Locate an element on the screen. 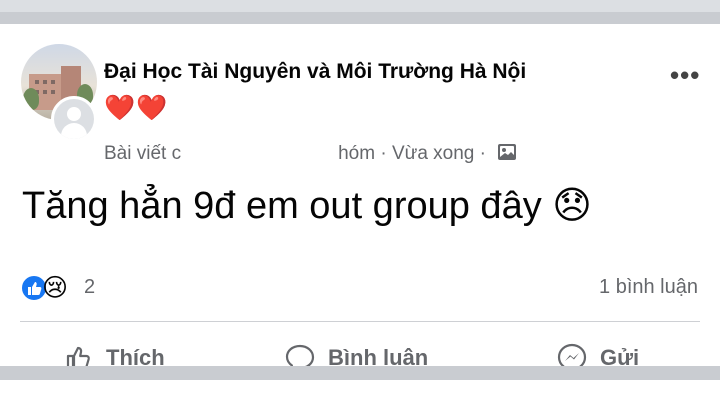  divider is located at coordinates (360, 321).